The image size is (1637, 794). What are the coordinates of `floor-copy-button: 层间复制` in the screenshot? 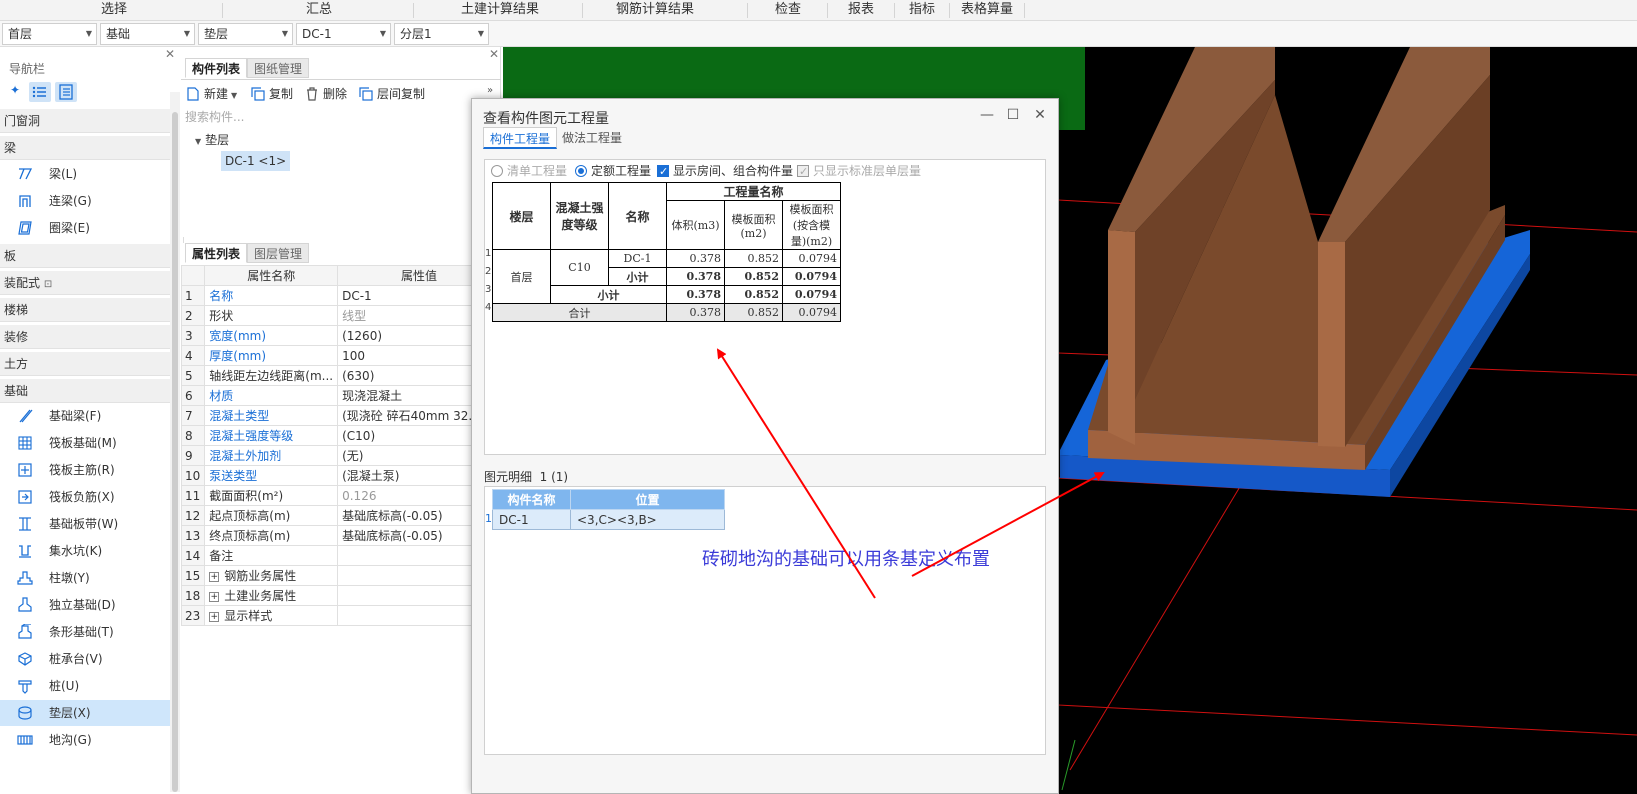 It's located at (392, 94).